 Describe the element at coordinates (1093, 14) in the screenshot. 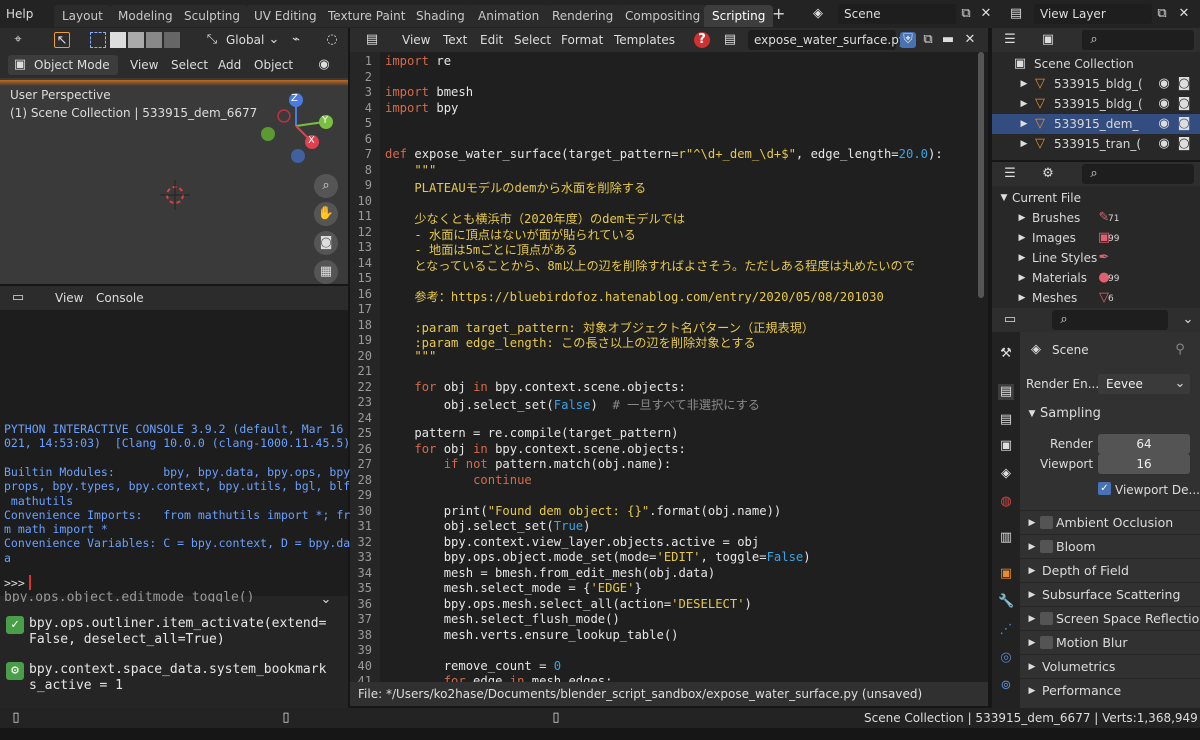

I see `view-layer-selector: View Layer` at that location.